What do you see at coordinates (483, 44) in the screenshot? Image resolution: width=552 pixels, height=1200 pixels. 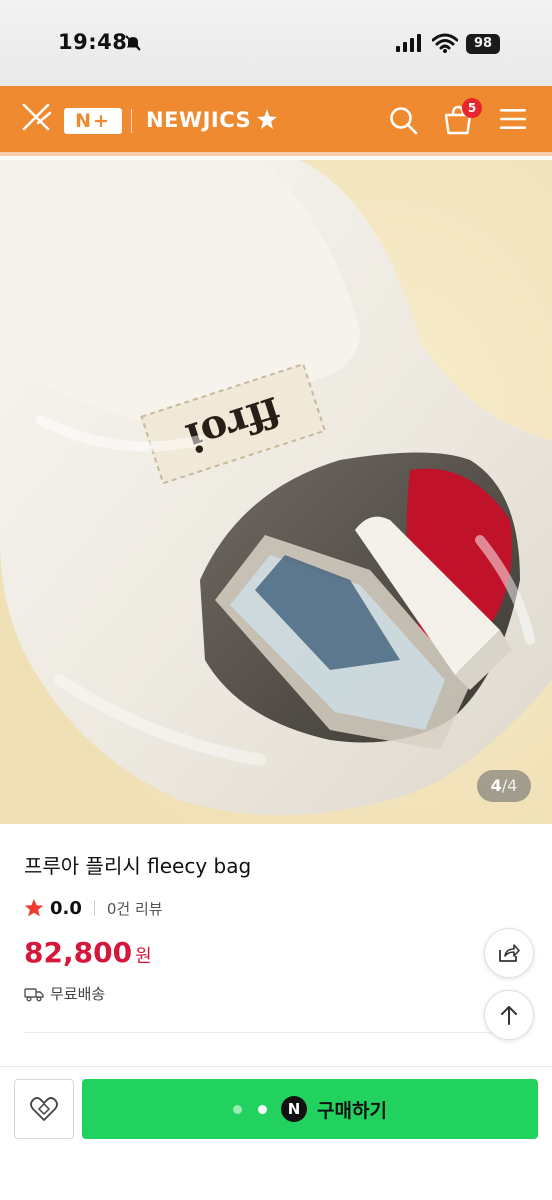 I see `battery-level: 98` at bounding box center [483, 44].